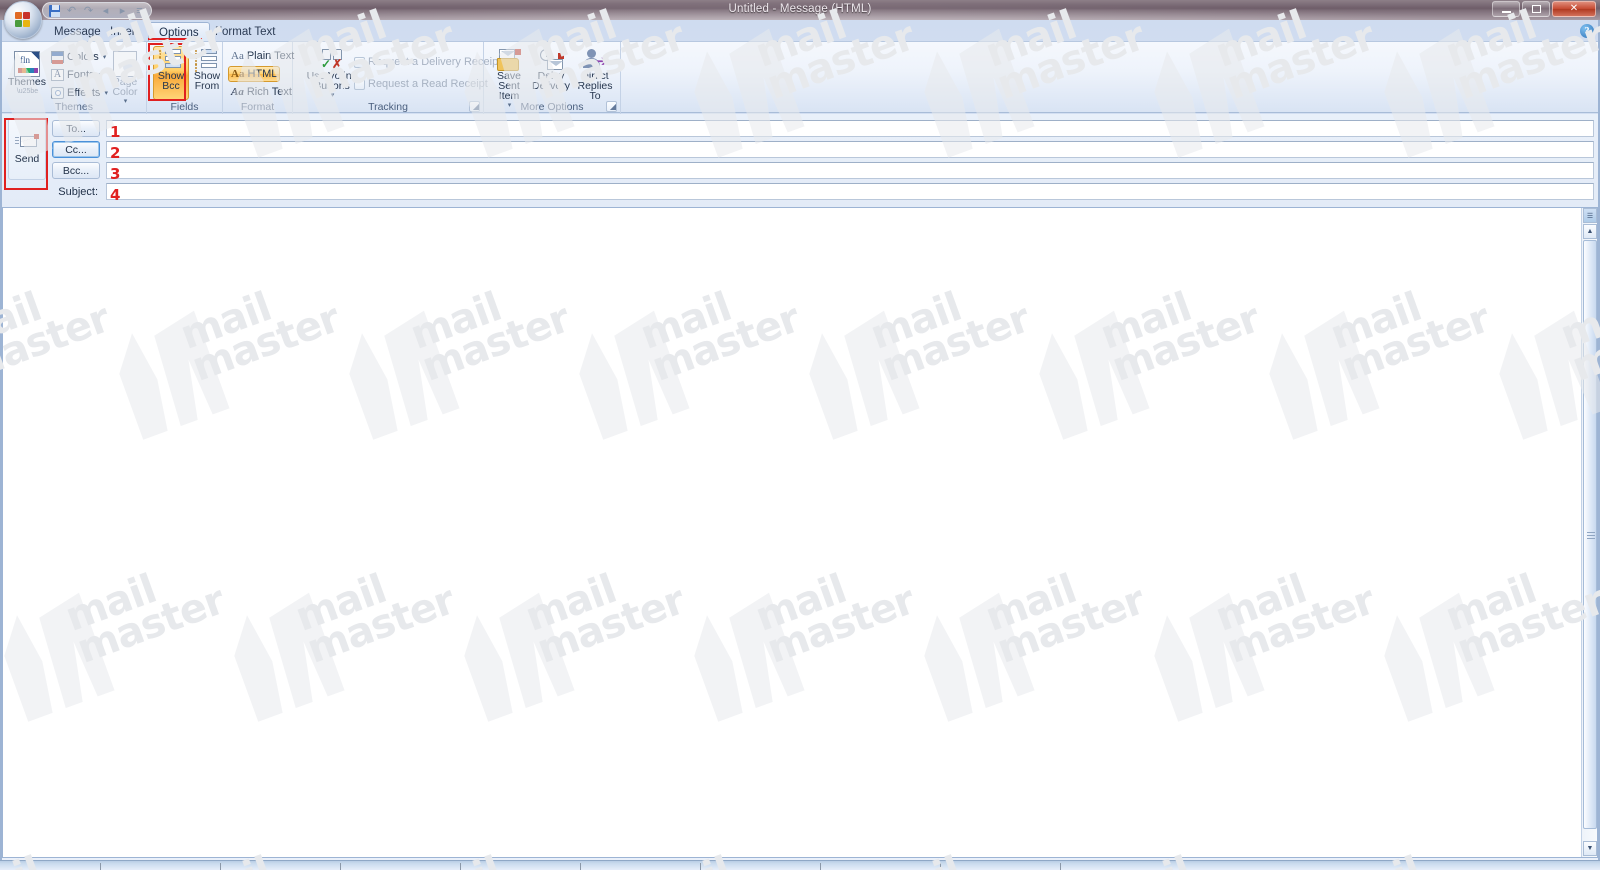 The image size is (1600, 870). I want to click on annotation-number-1: 1, so click(115, 132).